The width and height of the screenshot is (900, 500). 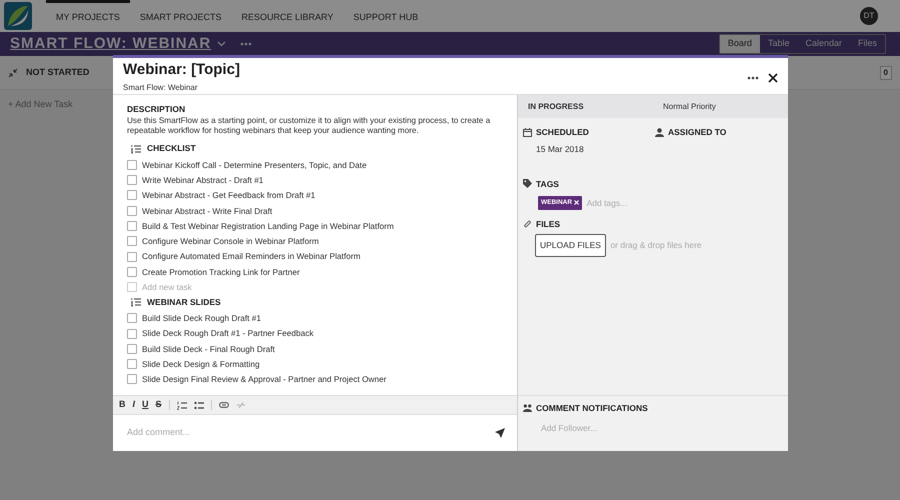 What do you see at coordinates (385, 16) in the screenshot?
I see `nav-link: SUPPORT HUB` at bounding box center [385, 16].